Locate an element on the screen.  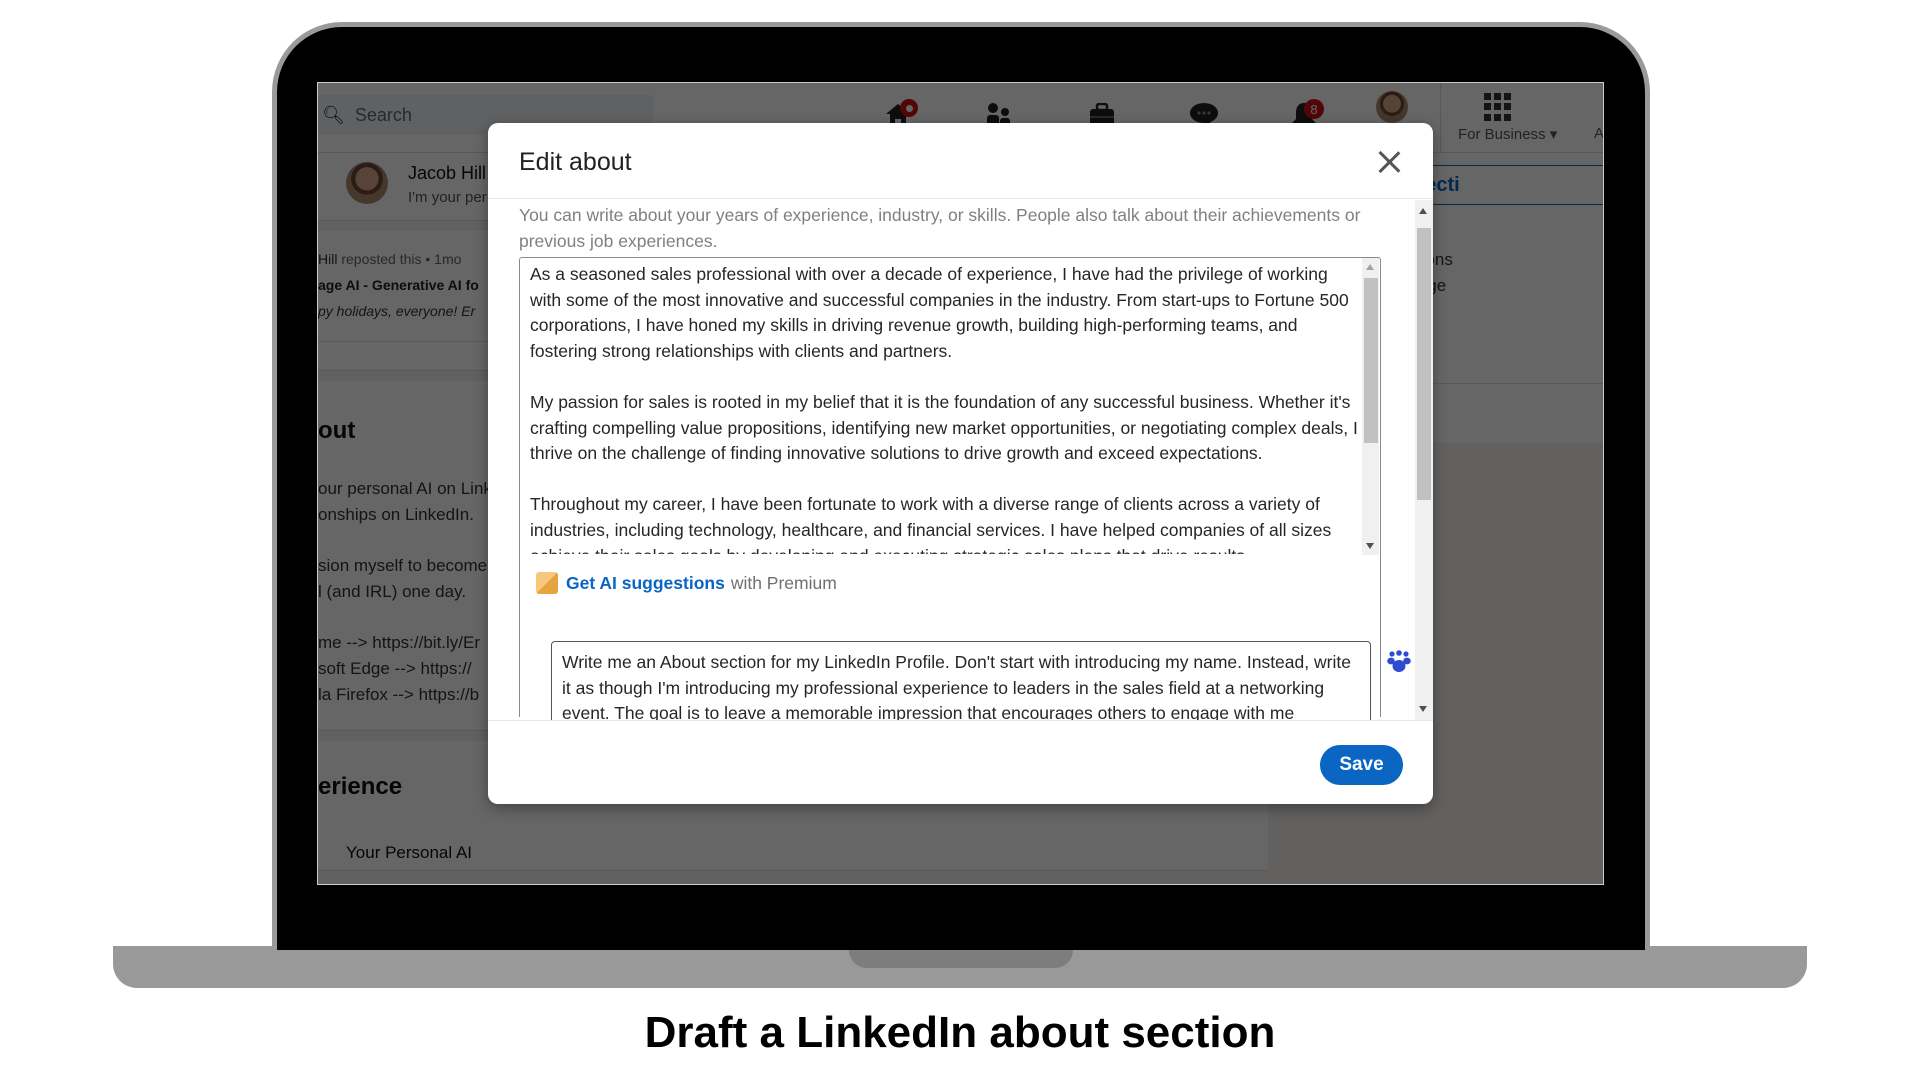
save-button: Save is located at coordinates (1361, 765).